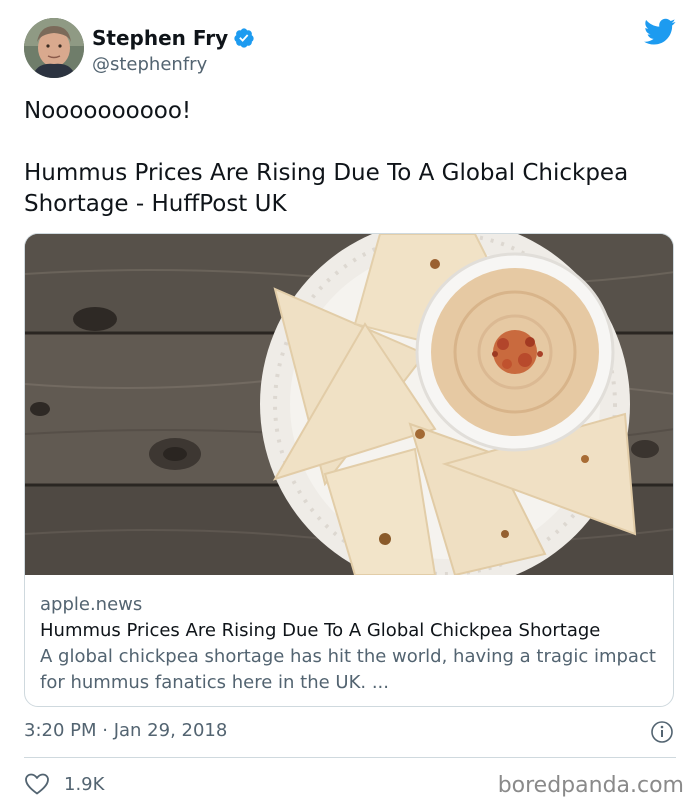  What do you see at coordinates (149, 64) in the screenshot?
I see `user-handle: @stephenfry` at bounding box center [149, 64].